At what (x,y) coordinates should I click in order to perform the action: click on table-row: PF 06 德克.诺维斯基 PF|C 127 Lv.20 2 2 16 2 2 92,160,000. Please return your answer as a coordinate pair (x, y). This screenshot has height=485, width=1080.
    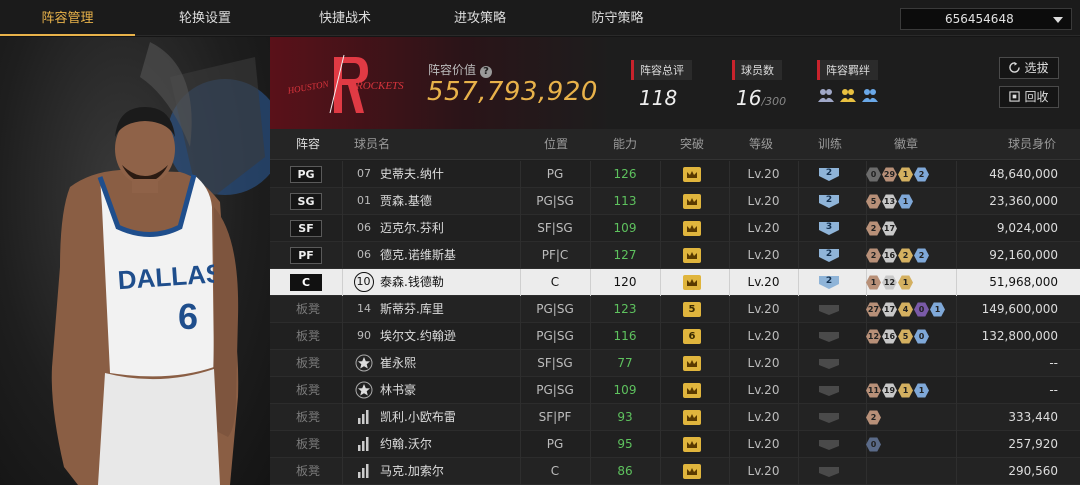
    Looking at the image, I should click on (675, 255).